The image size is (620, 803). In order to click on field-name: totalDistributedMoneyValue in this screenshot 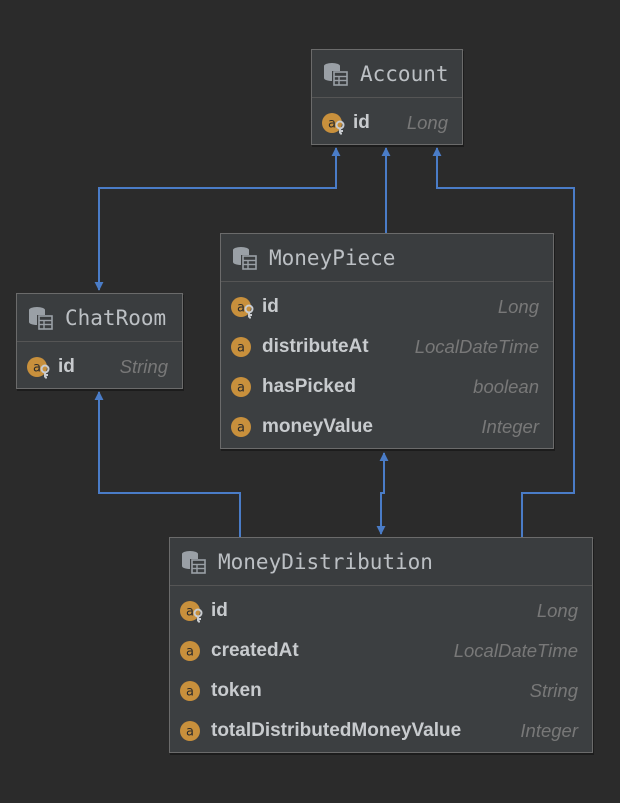, I will do `click(336, 730)`.